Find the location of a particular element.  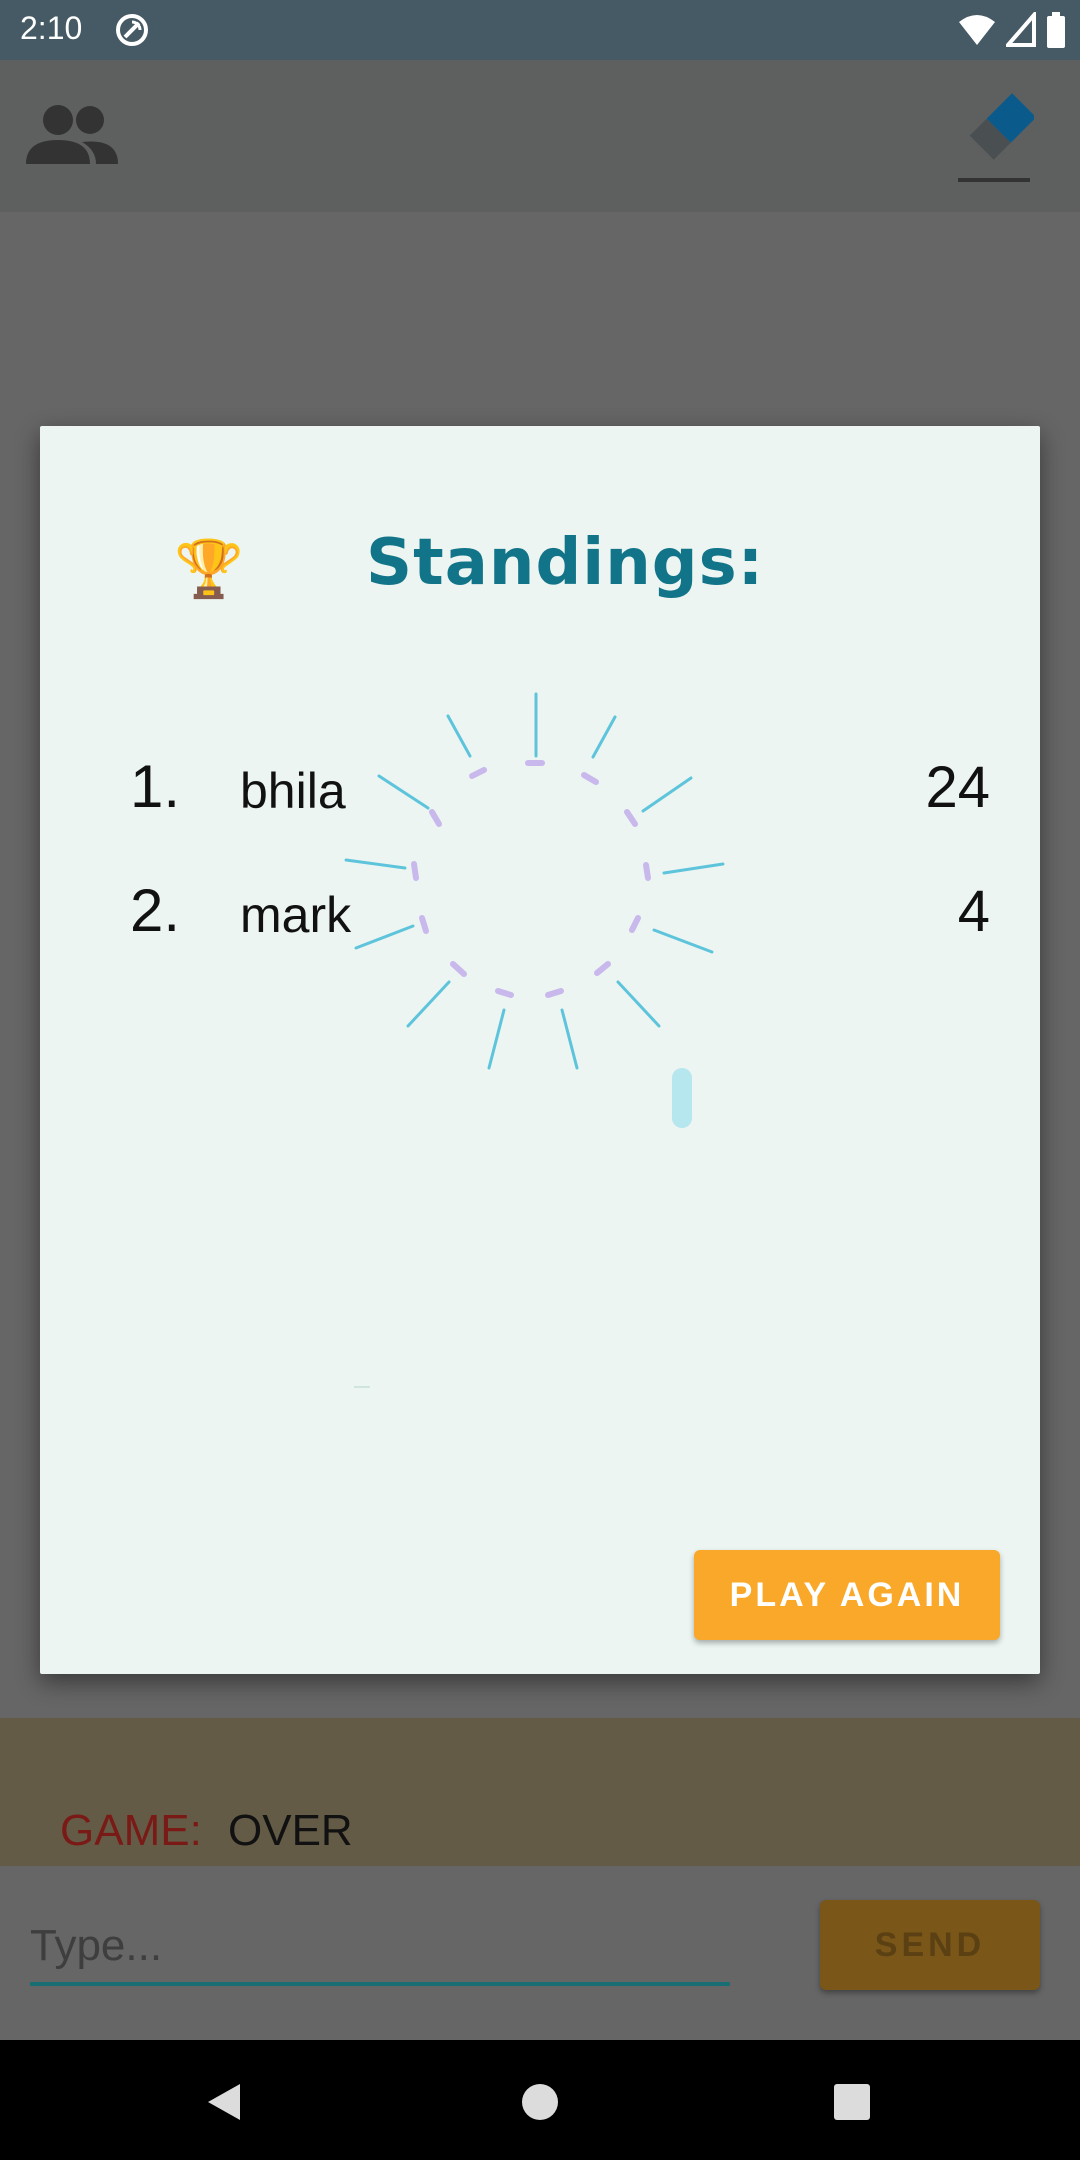

chat-input-row: SEND is located at coordinates (540, 1953).